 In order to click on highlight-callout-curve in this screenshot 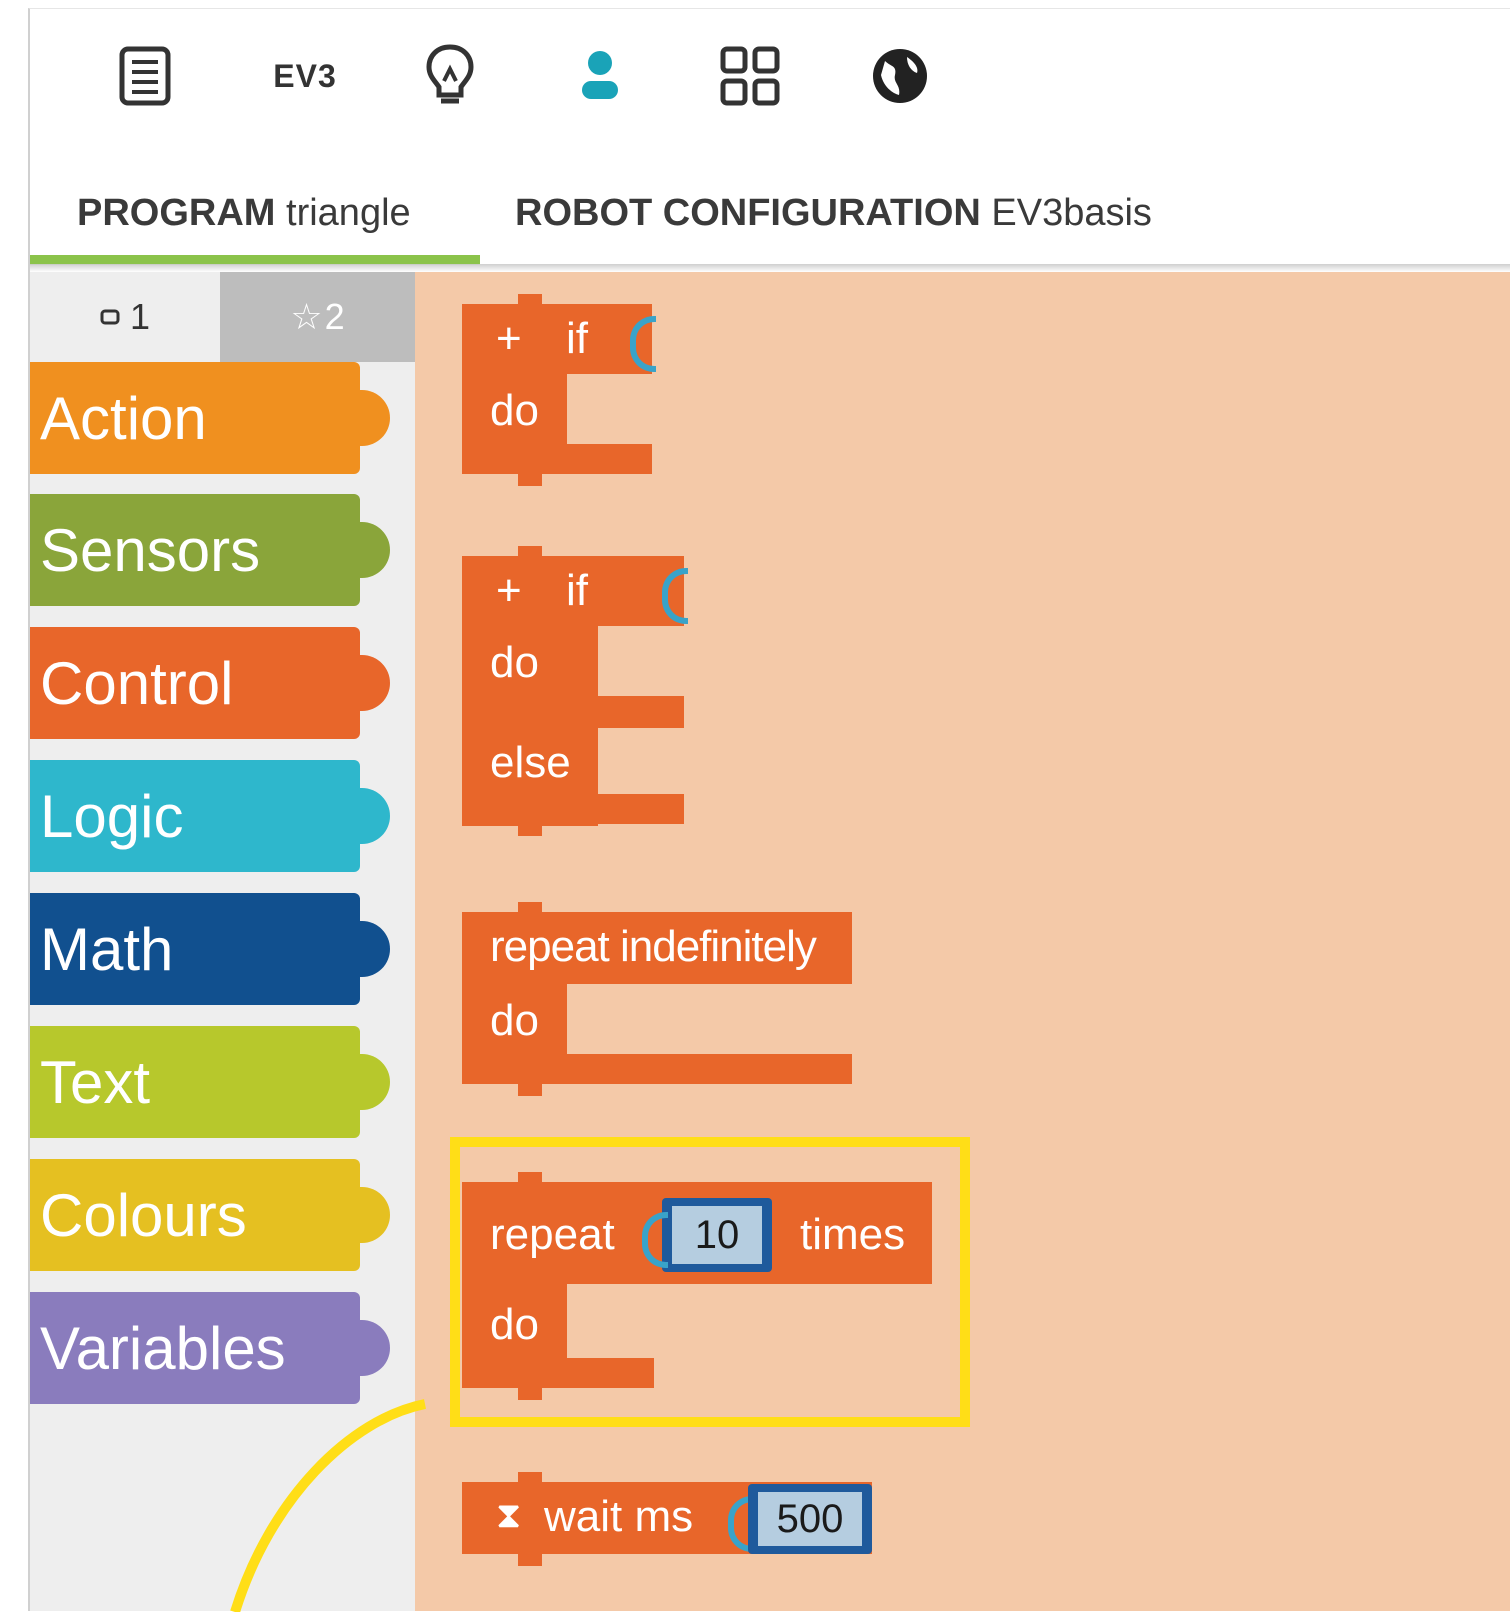, I will do `click(328, 1505)`.